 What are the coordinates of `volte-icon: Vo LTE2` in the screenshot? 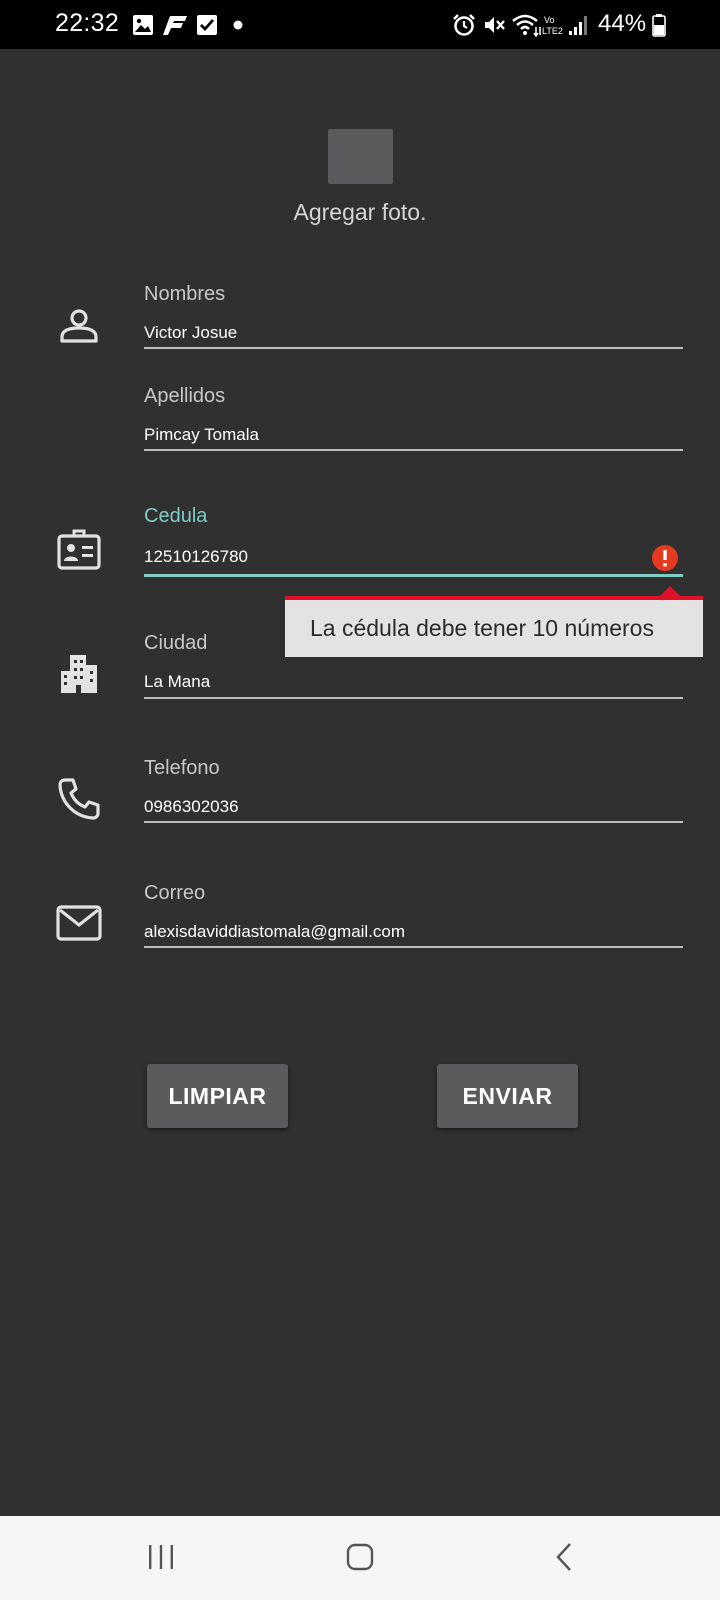 It's located at (552, 25).